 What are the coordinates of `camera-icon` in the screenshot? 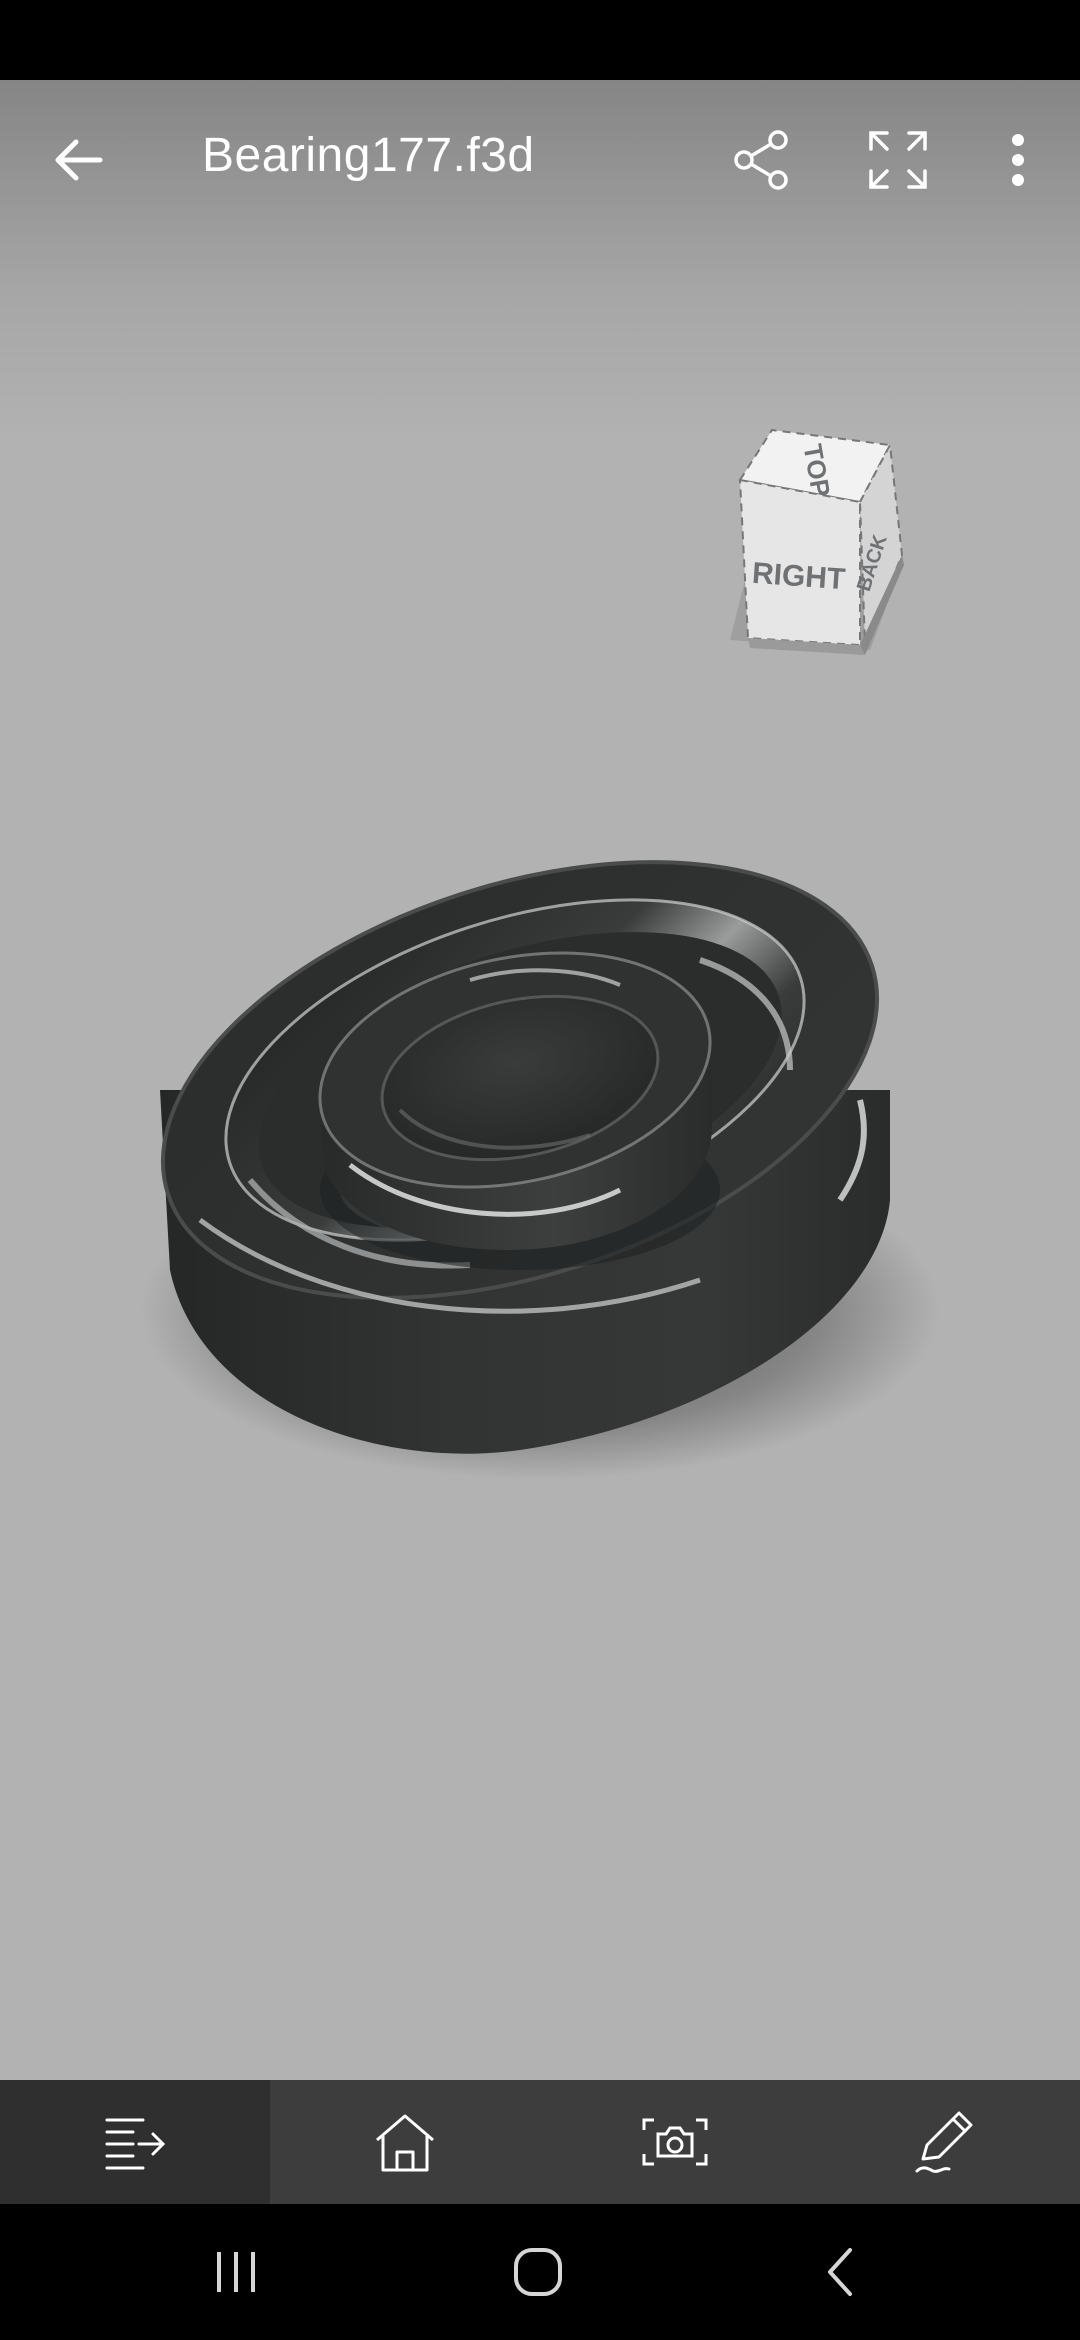 It's located at (675, 2142).